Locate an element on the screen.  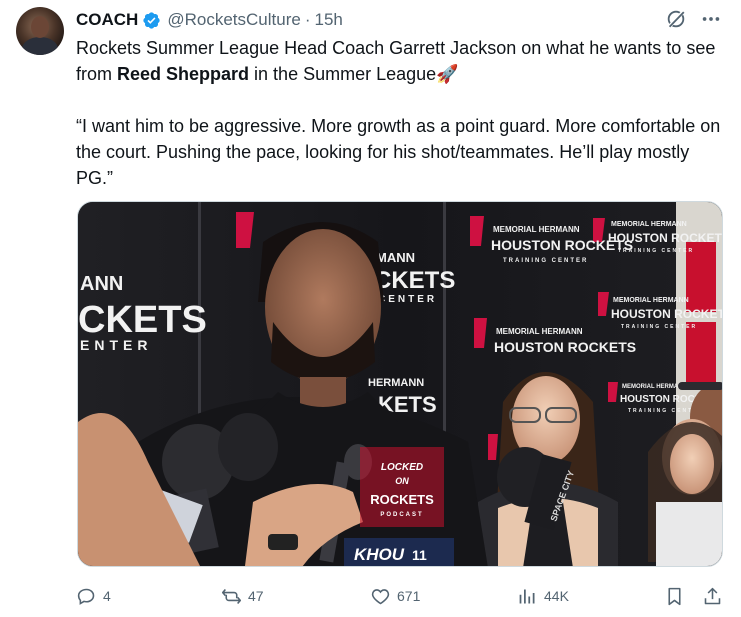
backdrop-b-line2: HOUSTON ROCKETS is located at coordinates (565, 347).